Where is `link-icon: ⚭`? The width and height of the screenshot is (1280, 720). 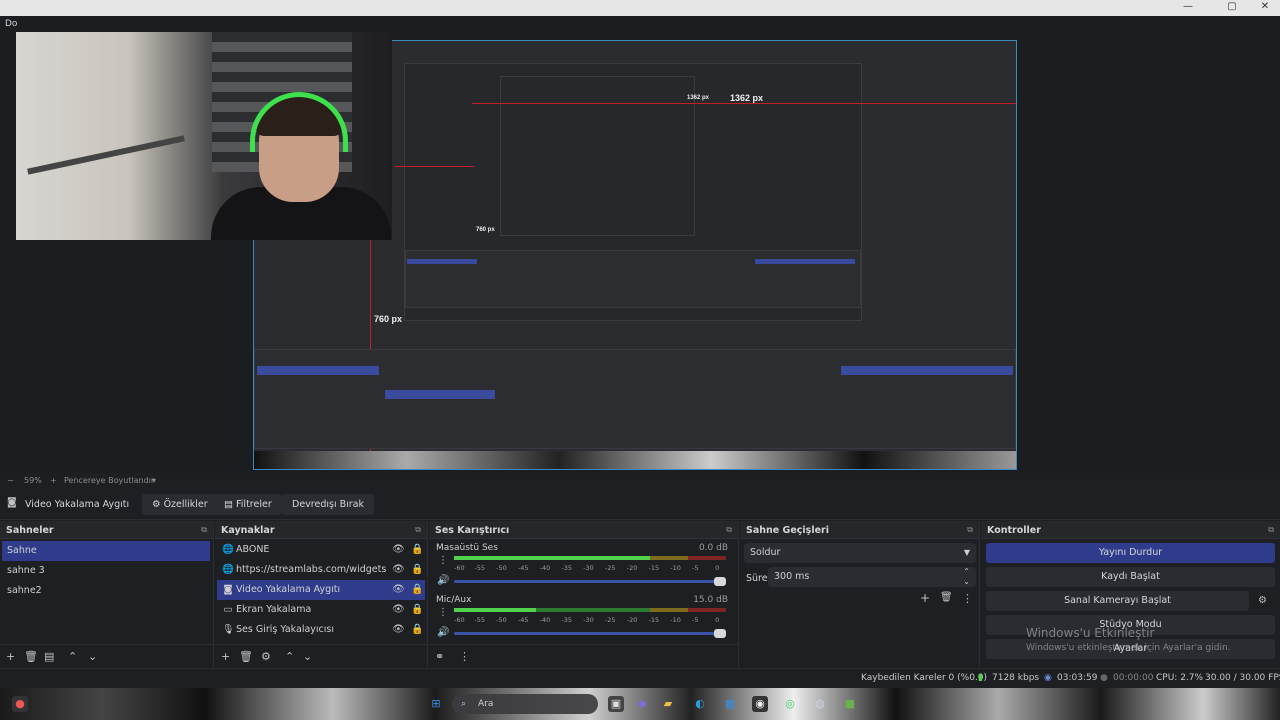
link-icon: ⚭ is located at coordinates (439, 656).